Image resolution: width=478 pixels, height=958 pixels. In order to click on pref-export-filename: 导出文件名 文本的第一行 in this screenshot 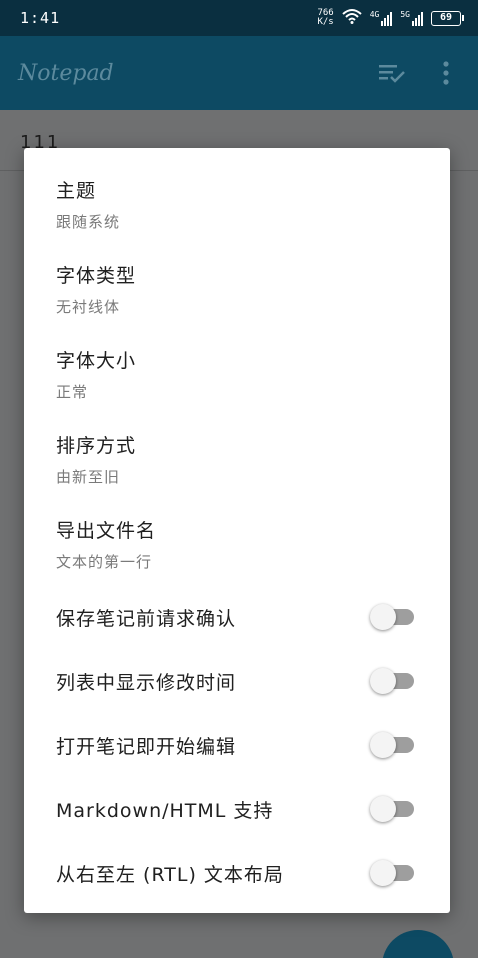, I will do `click(237, 544)`.